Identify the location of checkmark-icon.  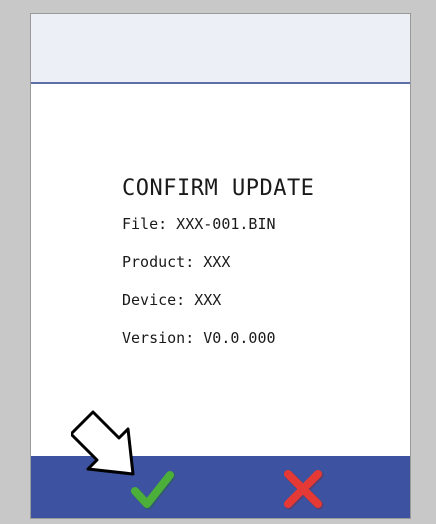
(153, 490).